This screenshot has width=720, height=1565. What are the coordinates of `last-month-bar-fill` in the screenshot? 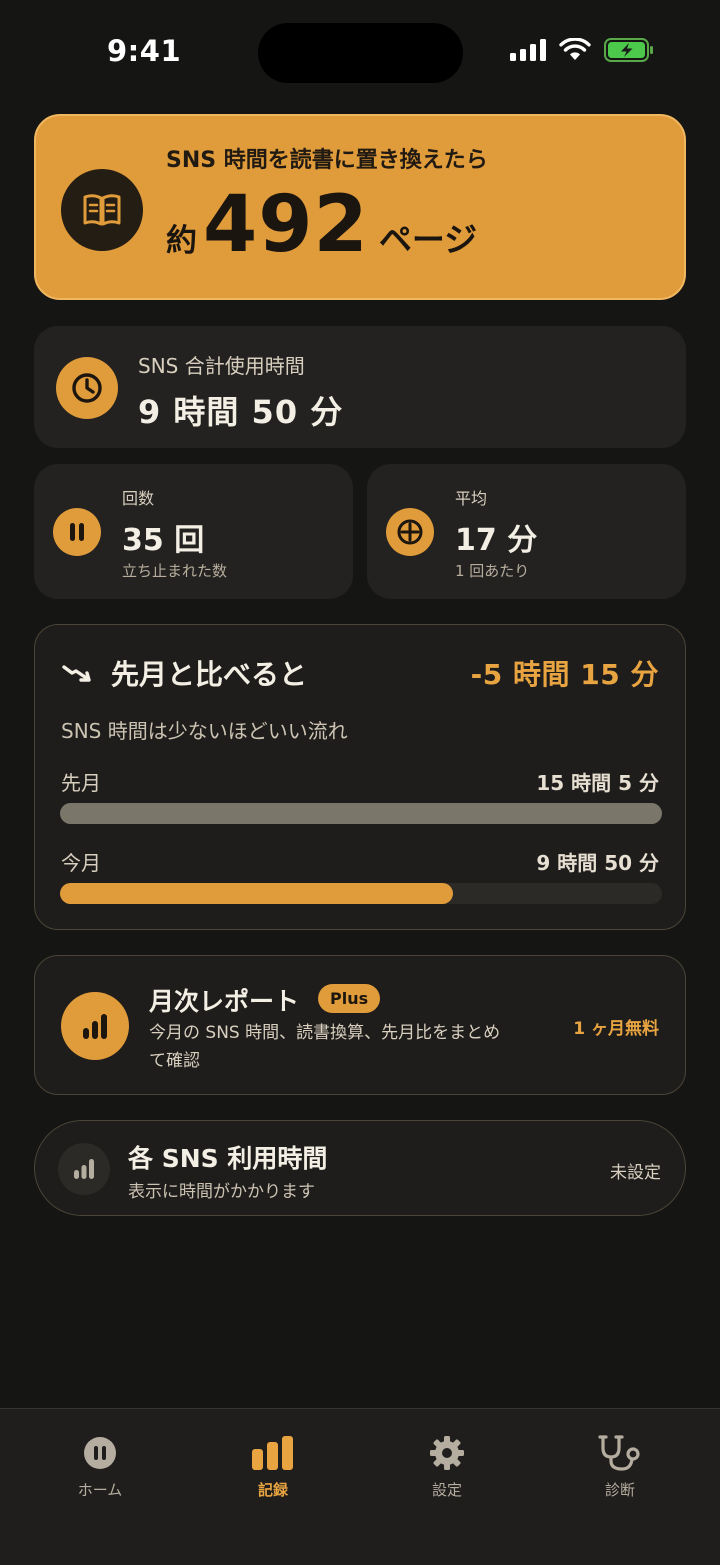 It's located at (361, 813).